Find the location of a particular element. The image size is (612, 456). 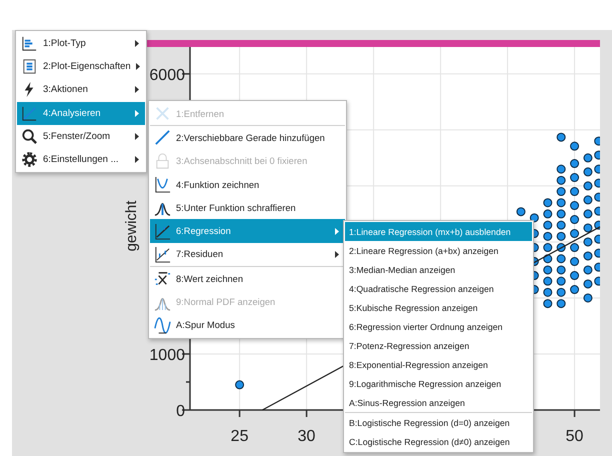

search-icon is located at coordinates (29, 136).